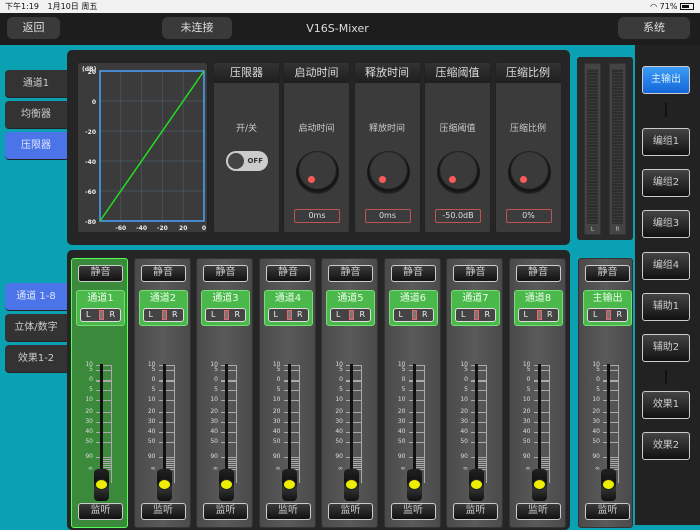 This screenshot has width=700, height=530. Describe the element at coordinates (666, 405) in the screenshot. I see `bus-button-7: 效果1` at that location.